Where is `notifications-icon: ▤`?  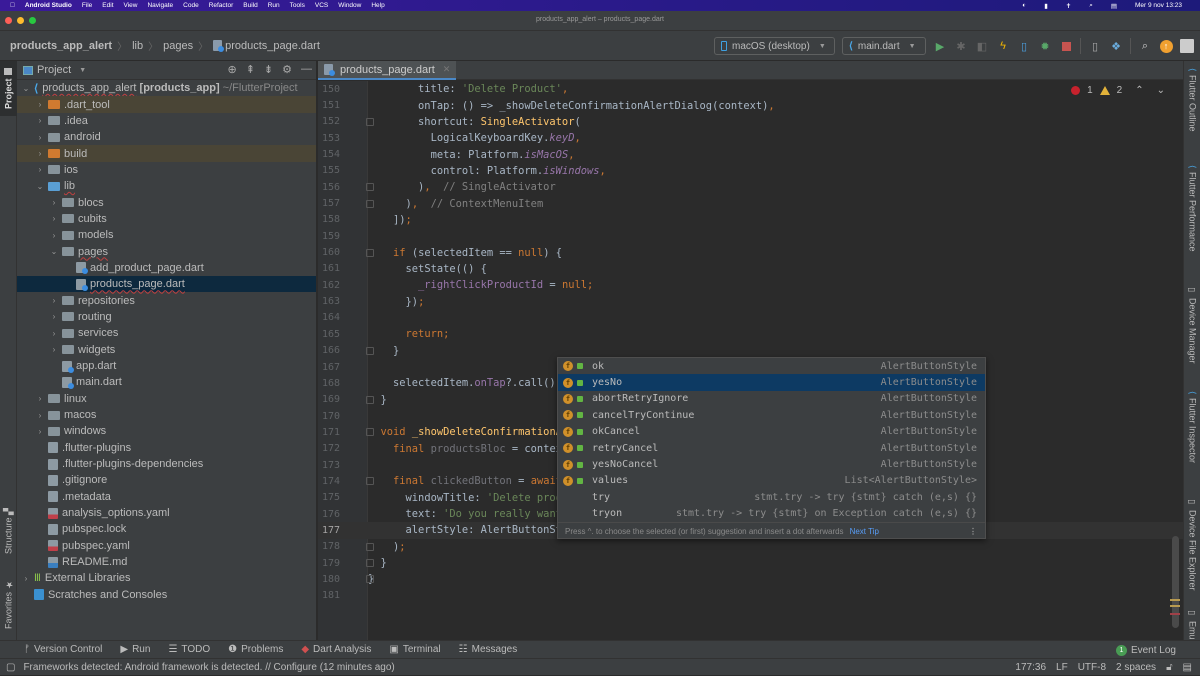
notifications-icon: ▤ is located at coordinates (1187, 667).